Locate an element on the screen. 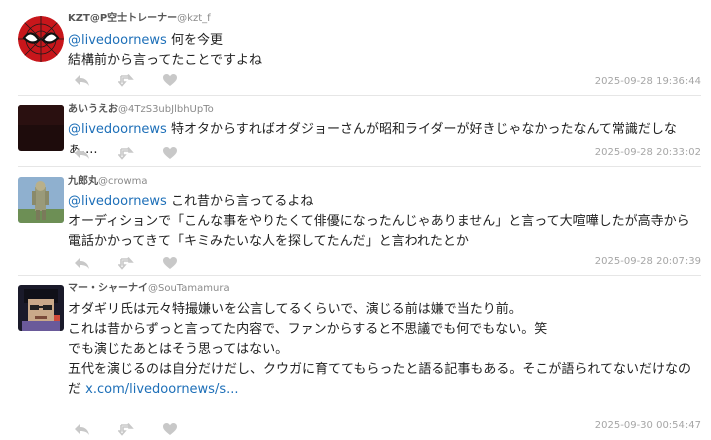 Image resolution: width=711 pixels, height=440 pixels. timestamp: 2025-09-28 19:36:44 is located at coordinates (648, 82).